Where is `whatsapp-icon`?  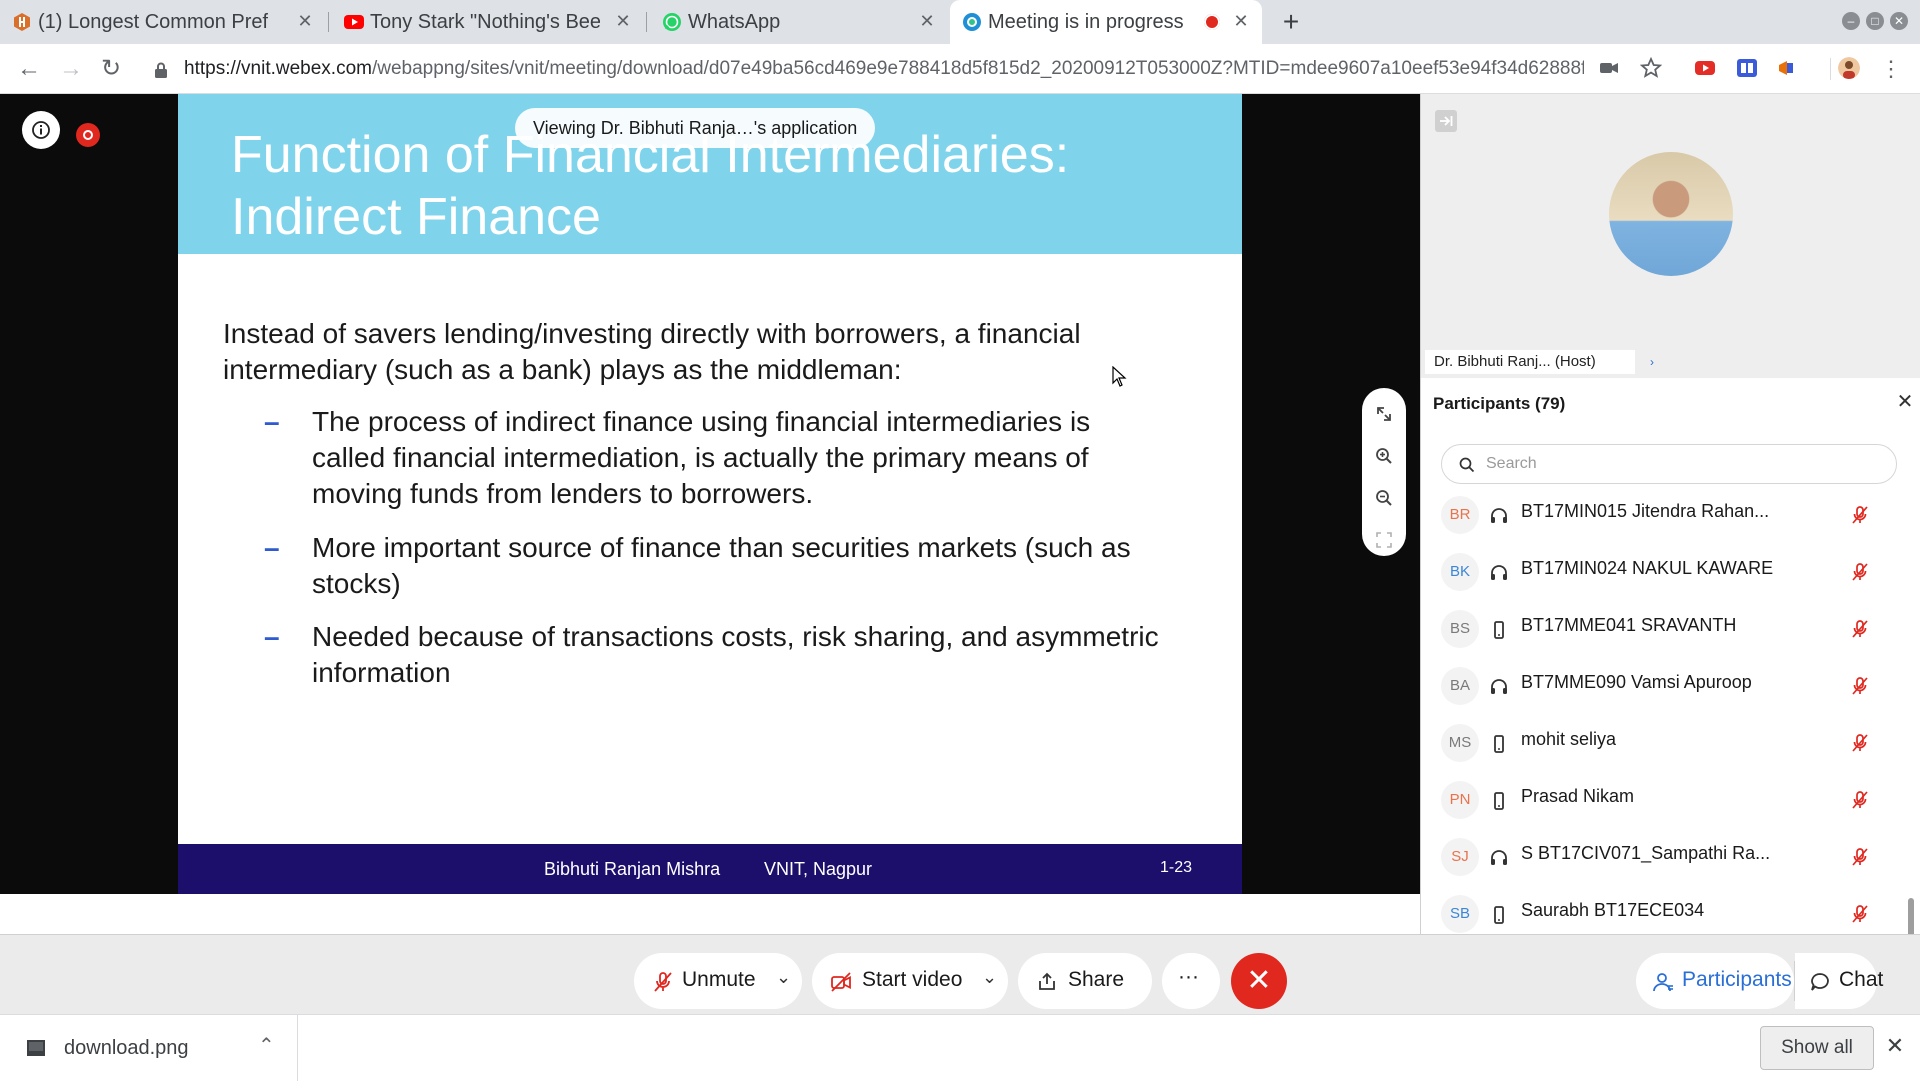
whatsapp-icon is located at coordinates (672, 22).